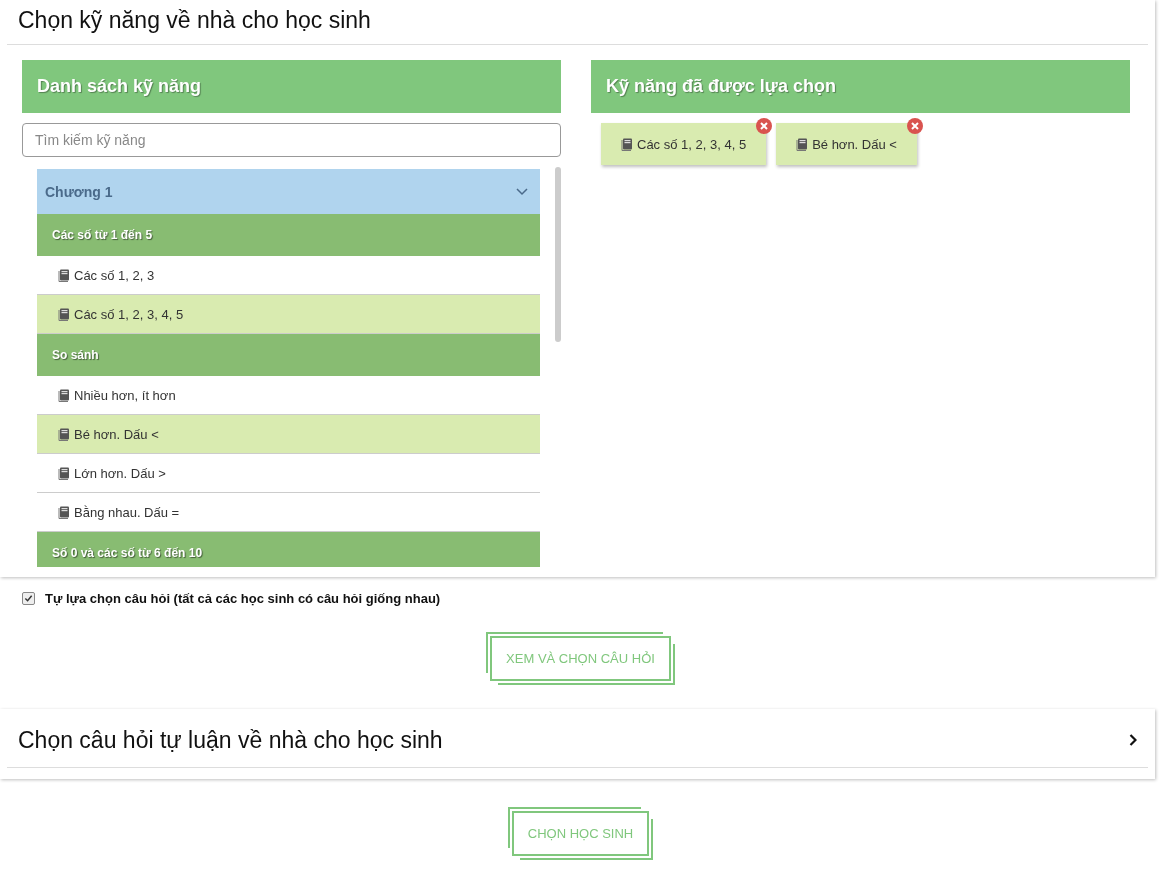 This screenshot has height=891, width=1161. What do you see at coordinates (577, 22) in the screenshot?
I see `section-title: Chọn kỹ năng về nhà cho học sinh` at bounding box center [577, 22].